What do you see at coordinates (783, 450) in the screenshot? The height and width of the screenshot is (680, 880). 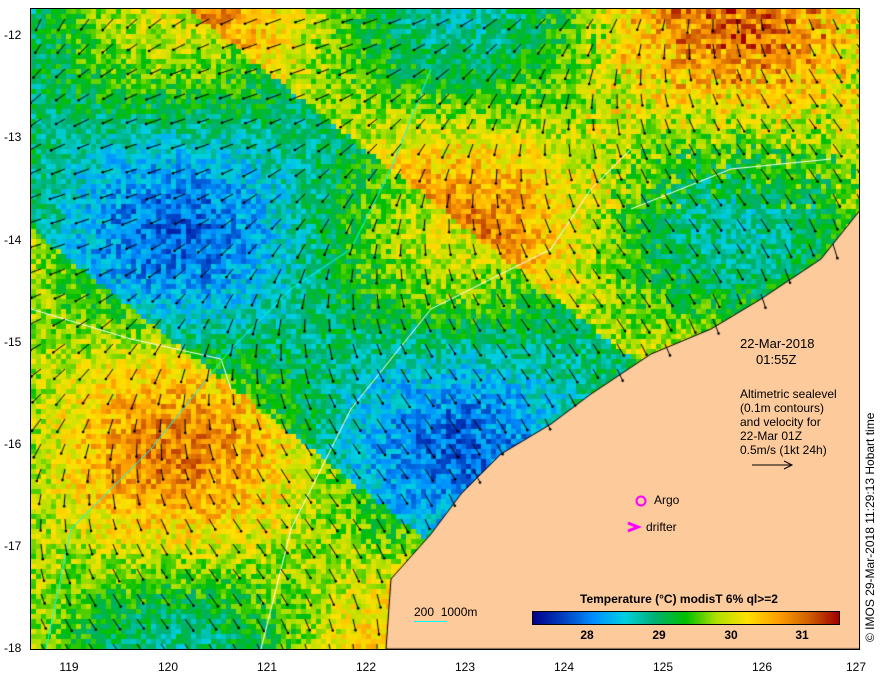 I see `desc-line: 0.5m/s (1kt 24h)` at bounding box center [783, 450].